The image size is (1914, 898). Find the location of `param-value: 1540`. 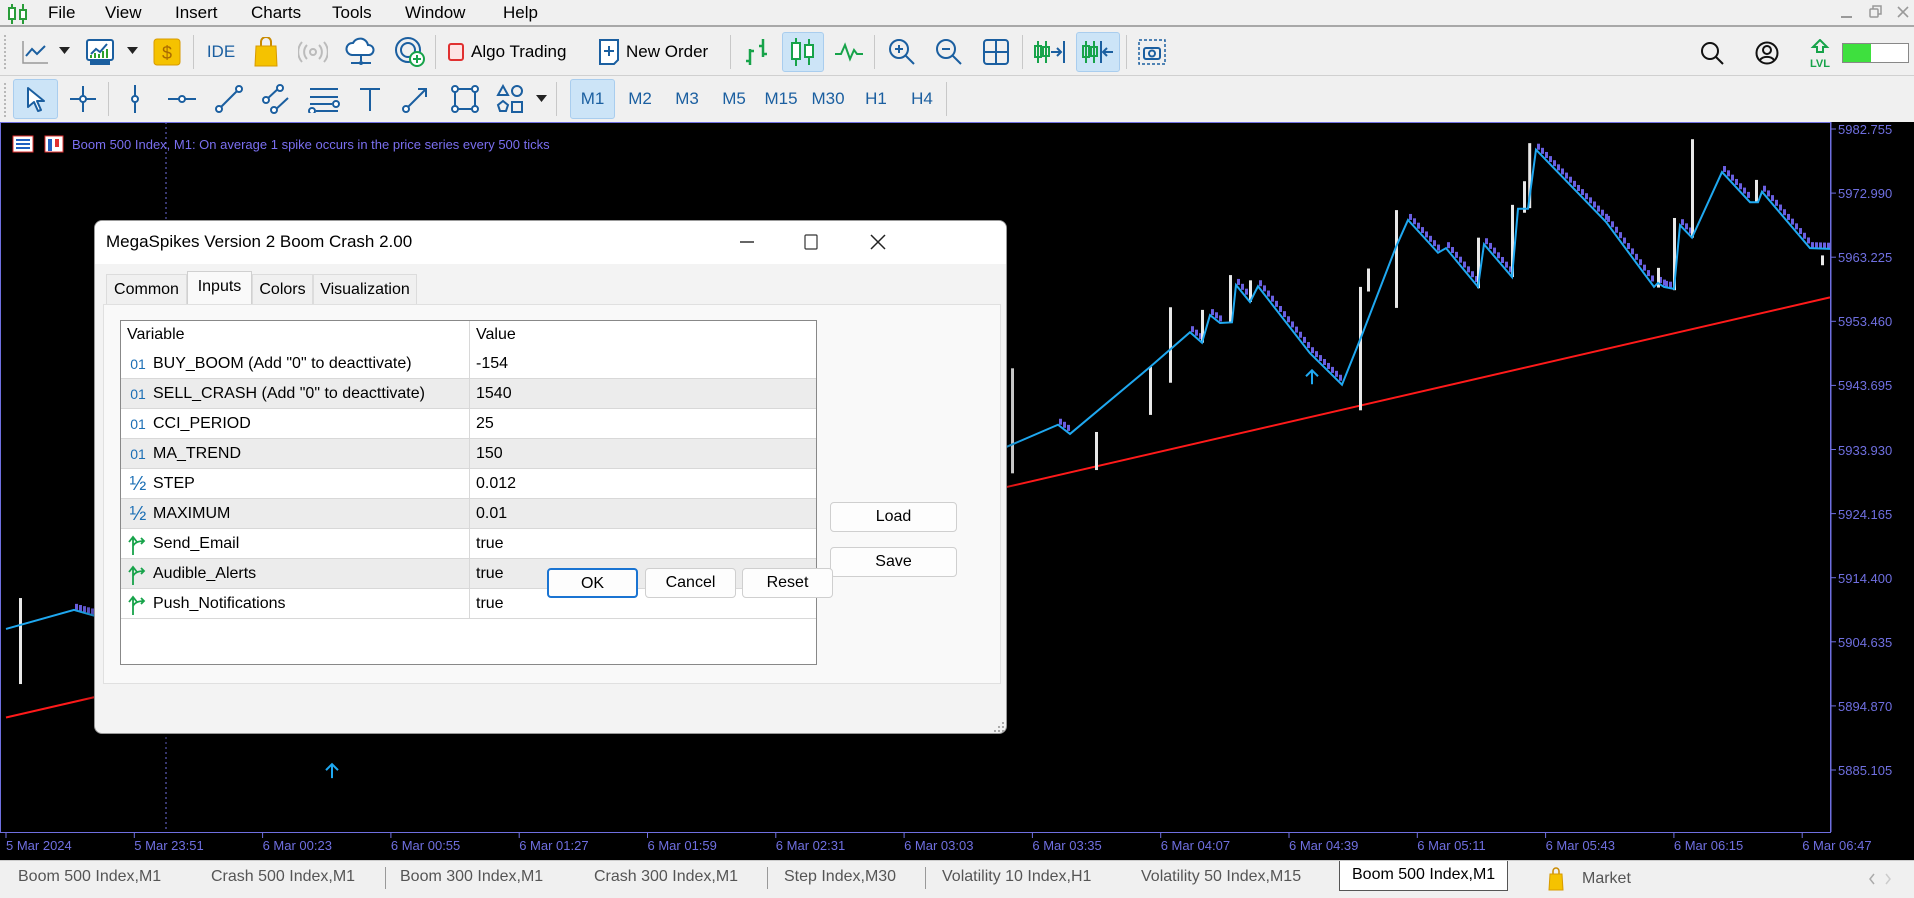

param-value: 1540 is located at coordinates (494, 394).